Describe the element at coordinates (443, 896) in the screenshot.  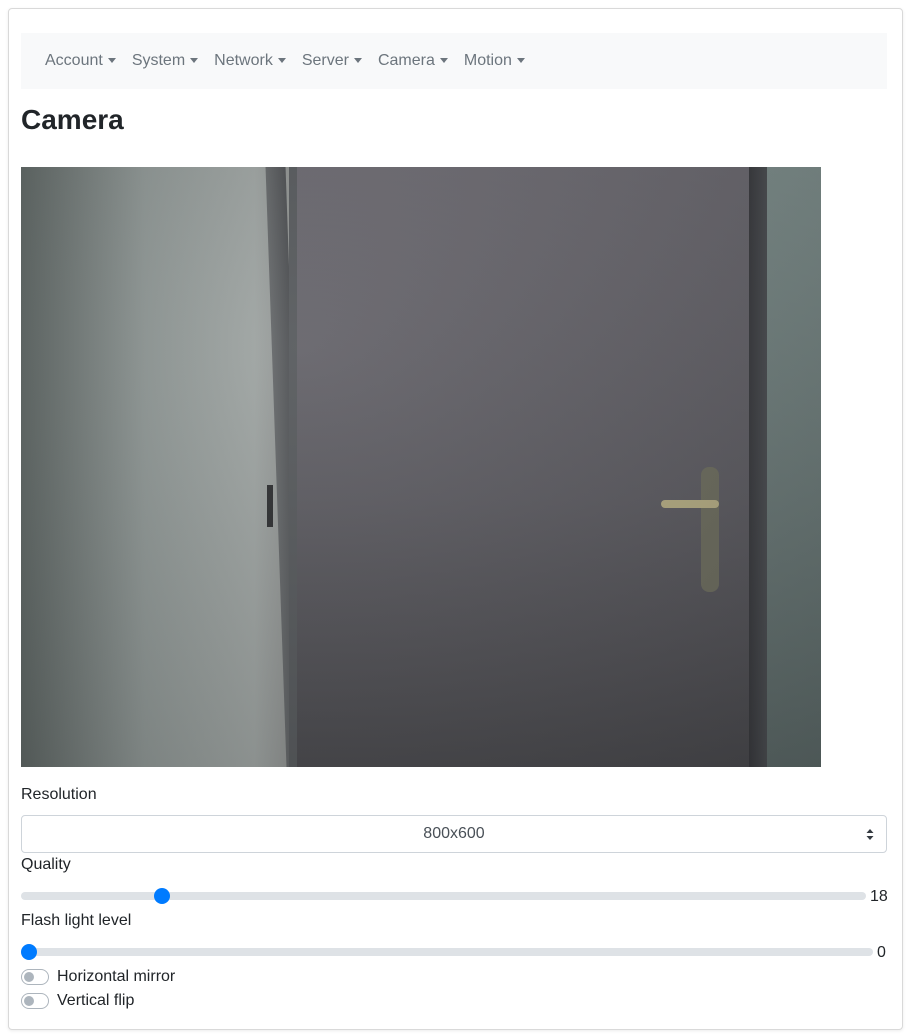
I see `quality-slider-track` at that location.